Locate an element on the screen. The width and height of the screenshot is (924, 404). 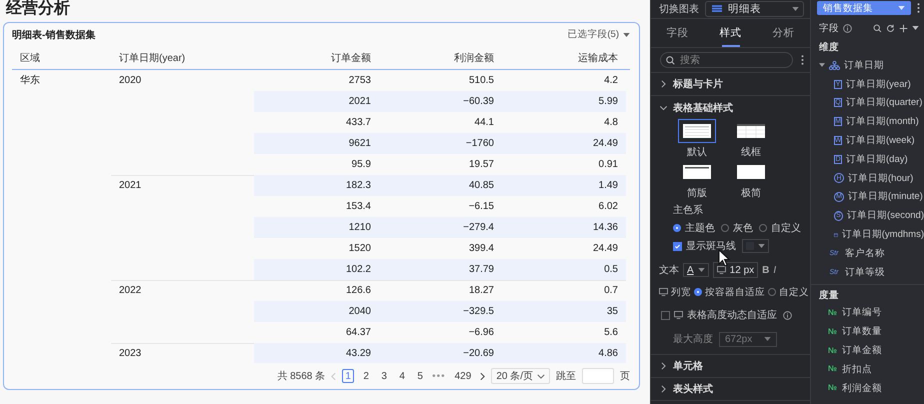
font-color-select: A is located at coordinates (696, 270).